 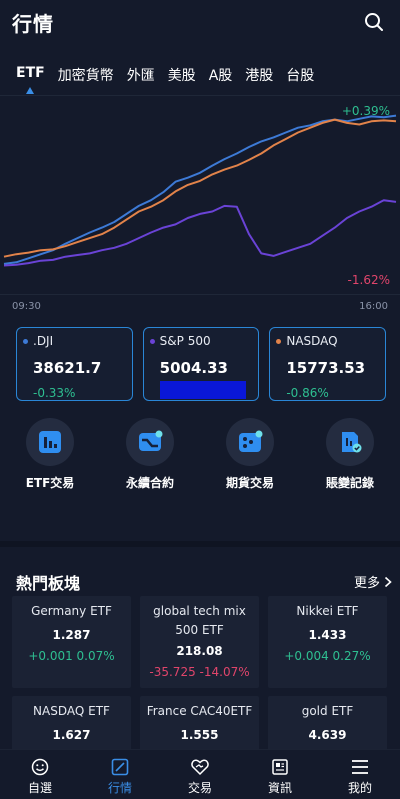 What do you see at coordinates (202, 390) in the screenshot?
I see `selection-highlight` at bounding box center [202, 390].